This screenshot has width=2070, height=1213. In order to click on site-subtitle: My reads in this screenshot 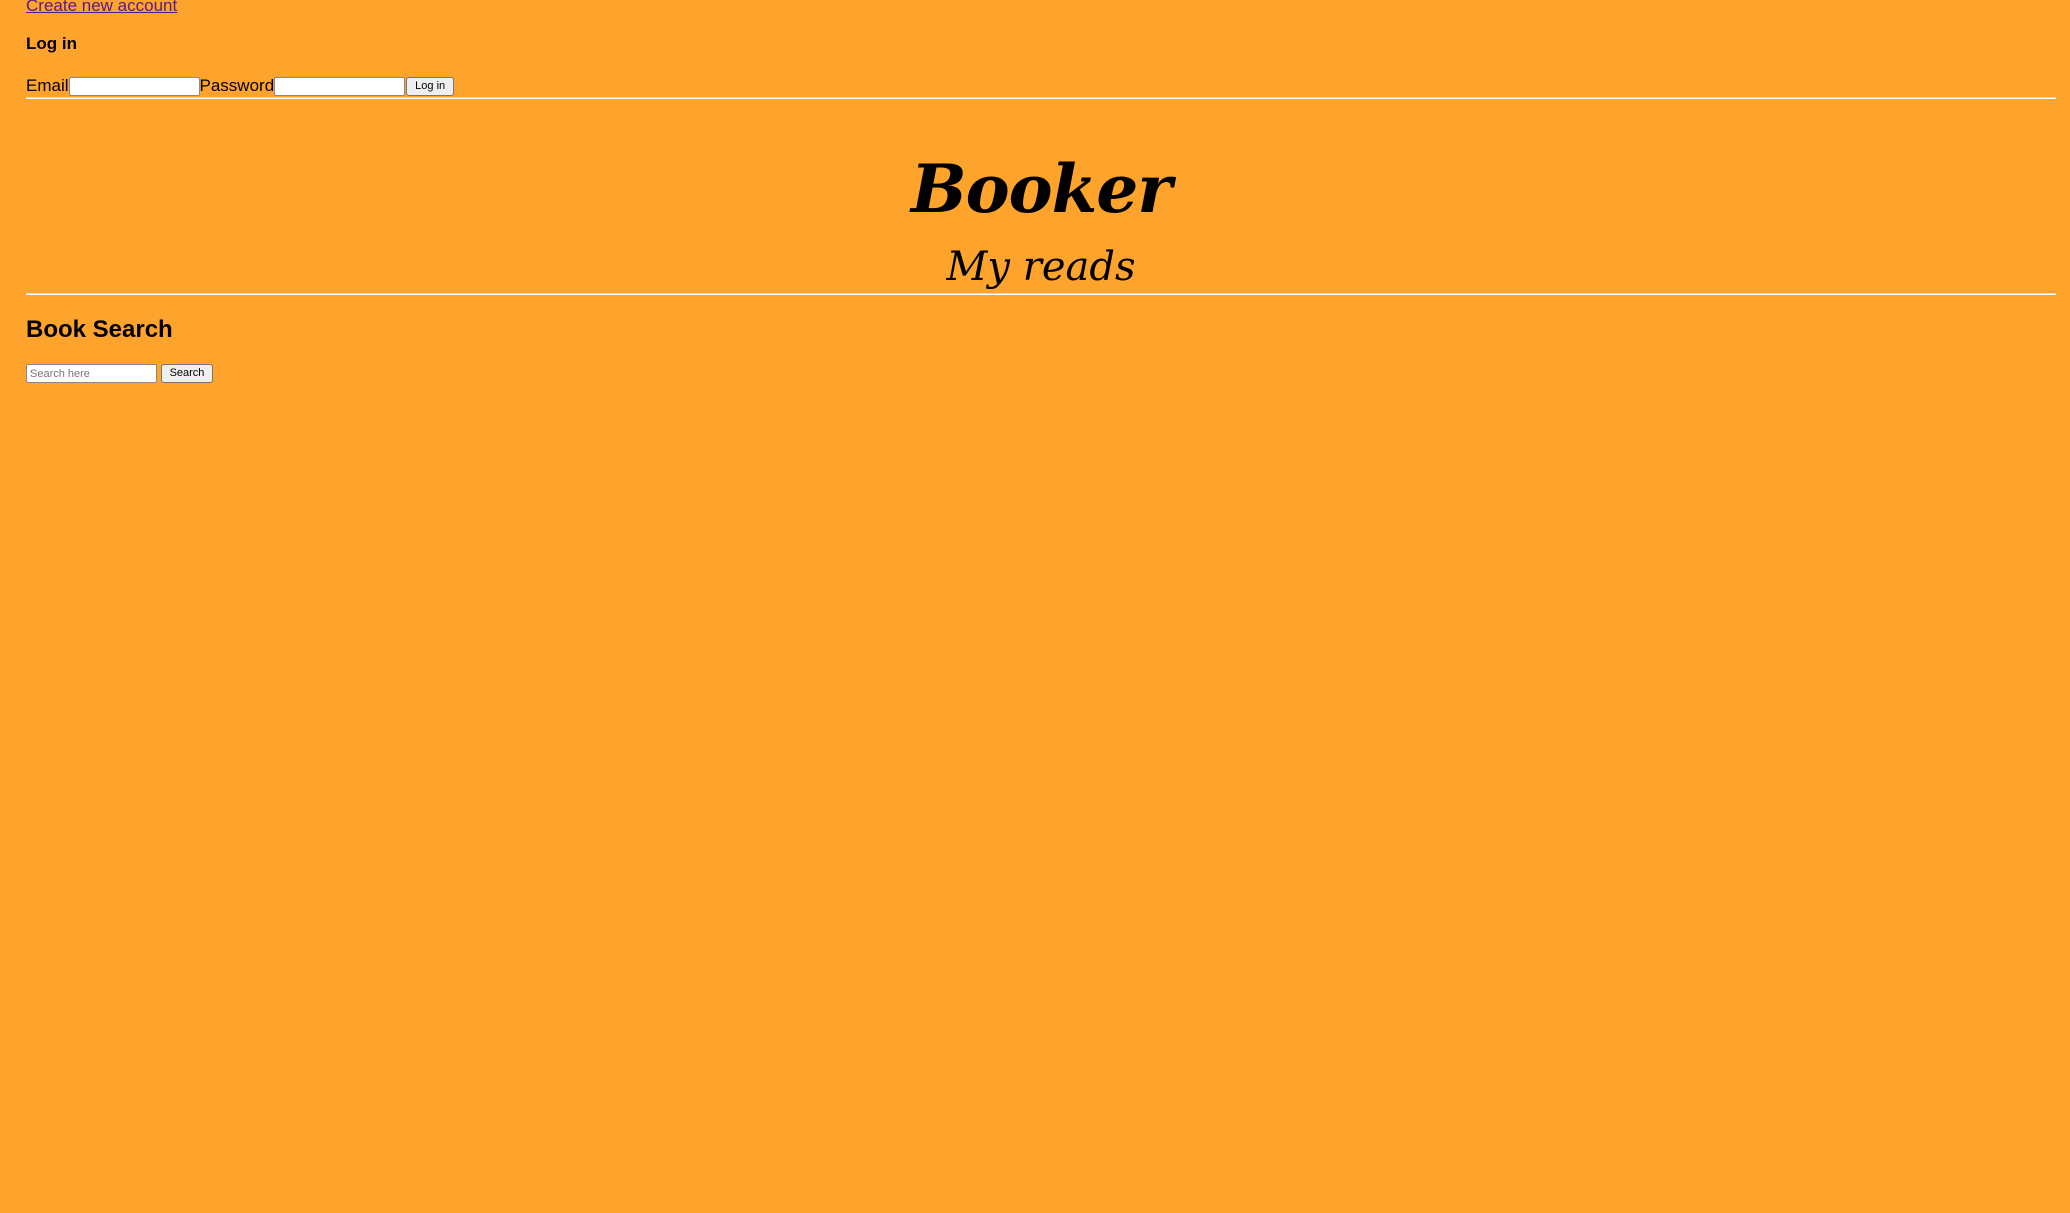, I will do `click(1041, 267)`.